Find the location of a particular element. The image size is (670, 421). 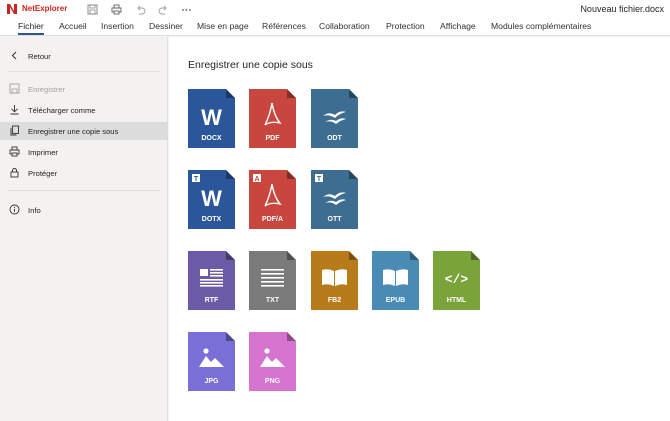

sidebar-item-label: Imprimer is located at coordinates (43, 152).